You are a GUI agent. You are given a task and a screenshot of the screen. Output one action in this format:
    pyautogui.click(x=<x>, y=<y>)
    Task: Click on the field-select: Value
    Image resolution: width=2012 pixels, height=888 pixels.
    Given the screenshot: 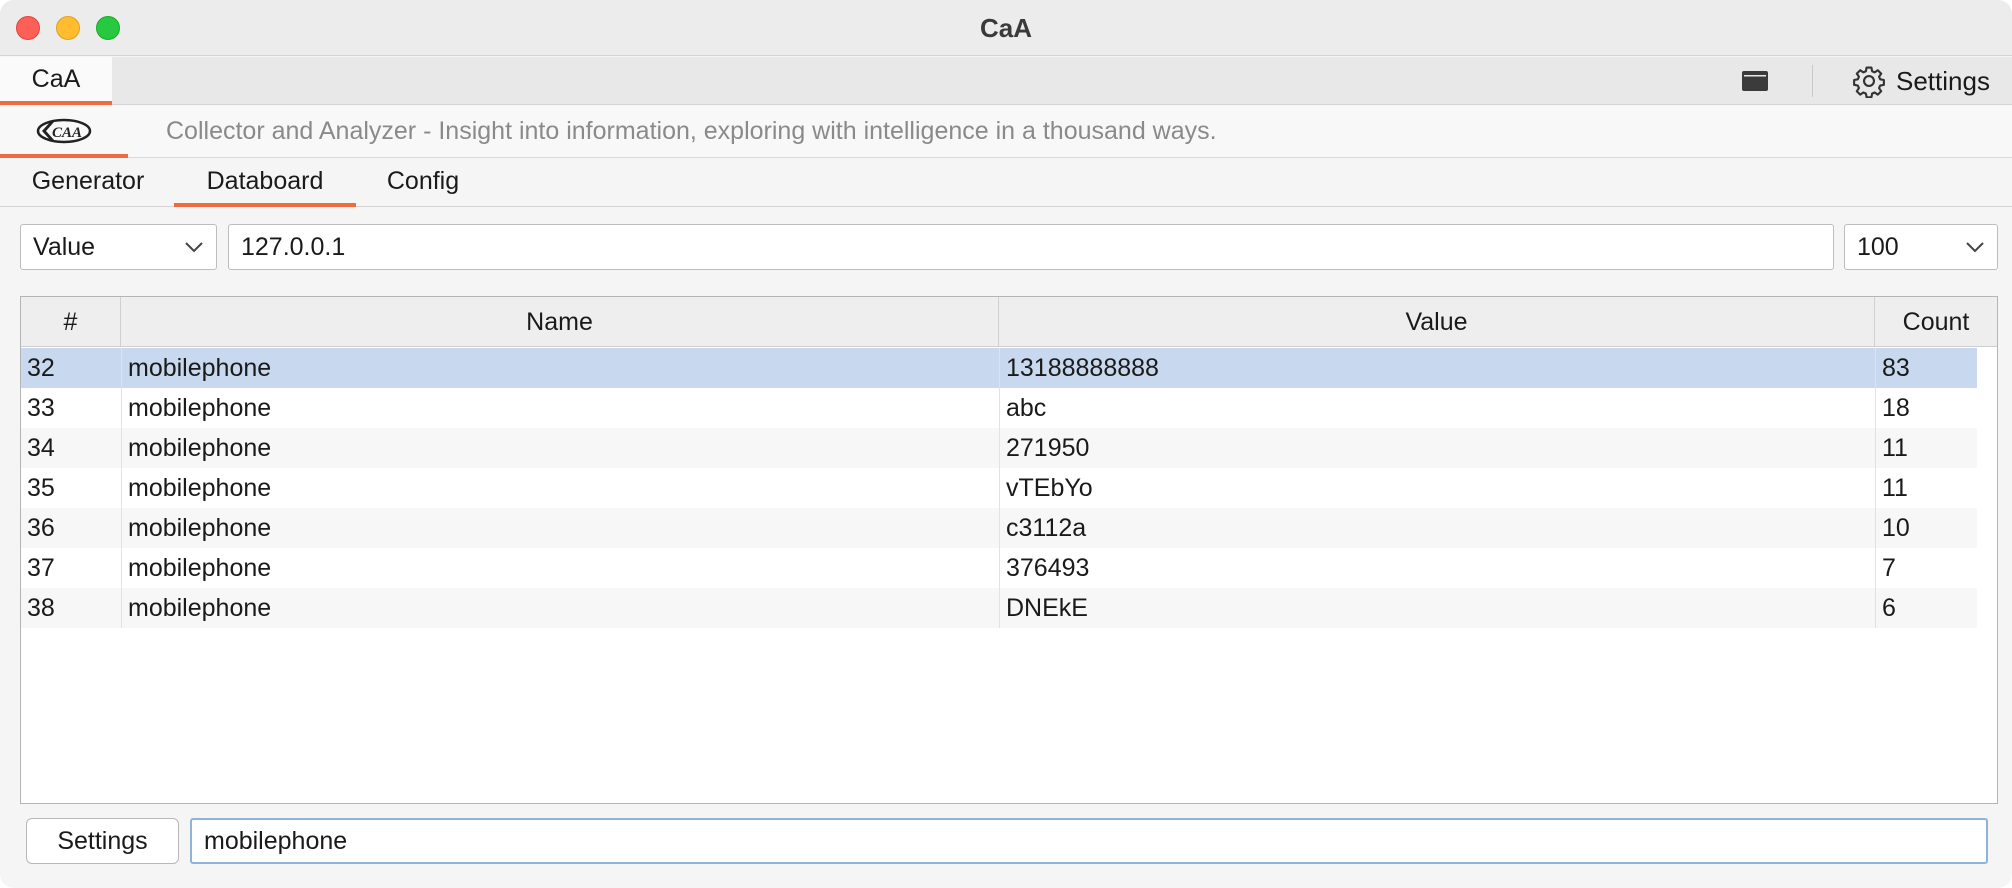 What is the action you would take?
    pyautogui.click(x=118, y=247)
    